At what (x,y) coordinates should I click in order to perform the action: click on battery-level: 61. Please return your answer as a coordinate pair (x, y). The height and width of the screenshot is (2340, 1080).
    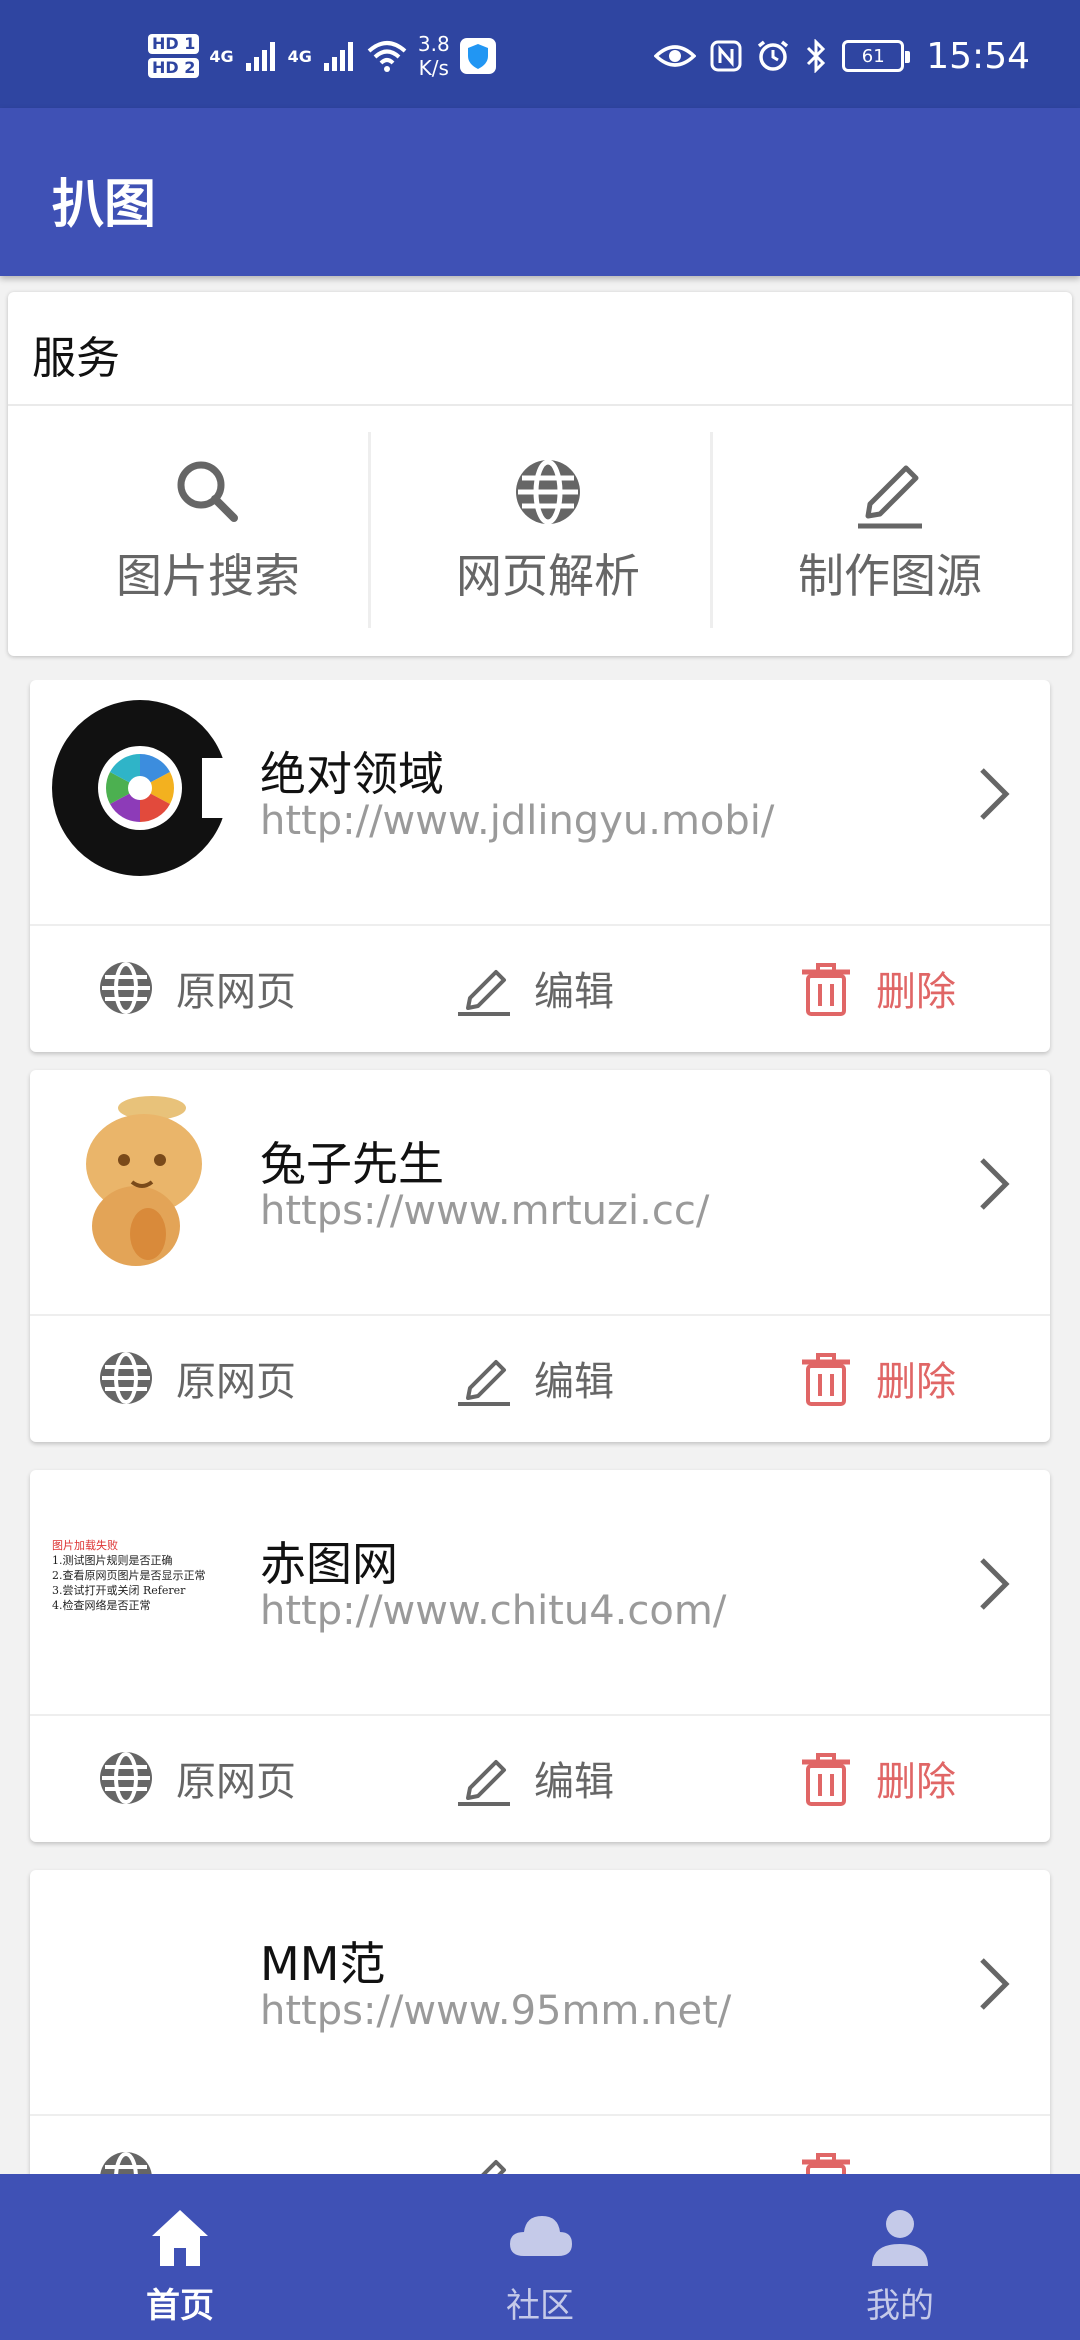
    Looking at the image, I should click on (873, 56).